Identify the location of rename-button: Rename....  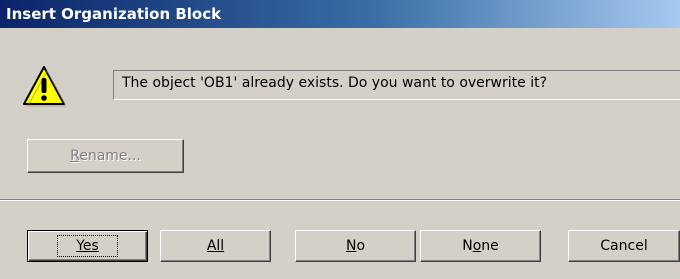
(105, 156).